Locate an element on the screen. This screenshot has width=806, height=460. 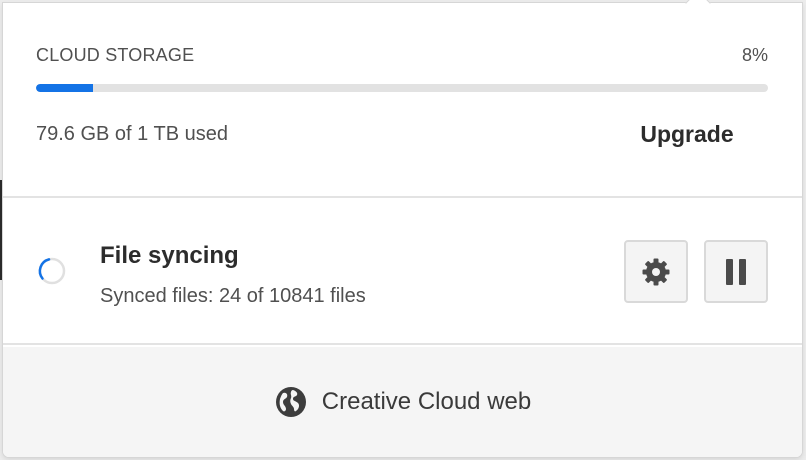
weblink-content: Creative Cloud web is located at coordinates (402, 402).